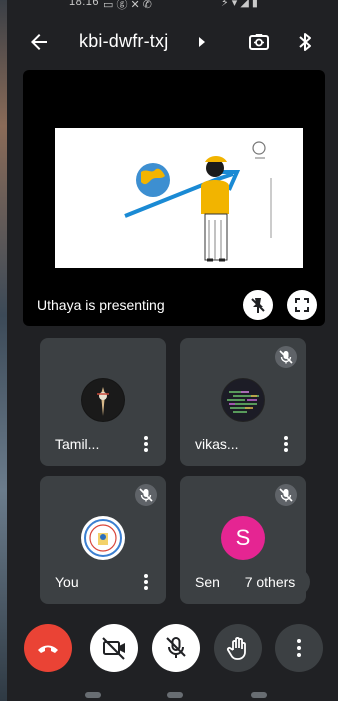 The width and height of the screenshot is (338, 701). I want to click on chevron-right-icon, so click(202, 42).